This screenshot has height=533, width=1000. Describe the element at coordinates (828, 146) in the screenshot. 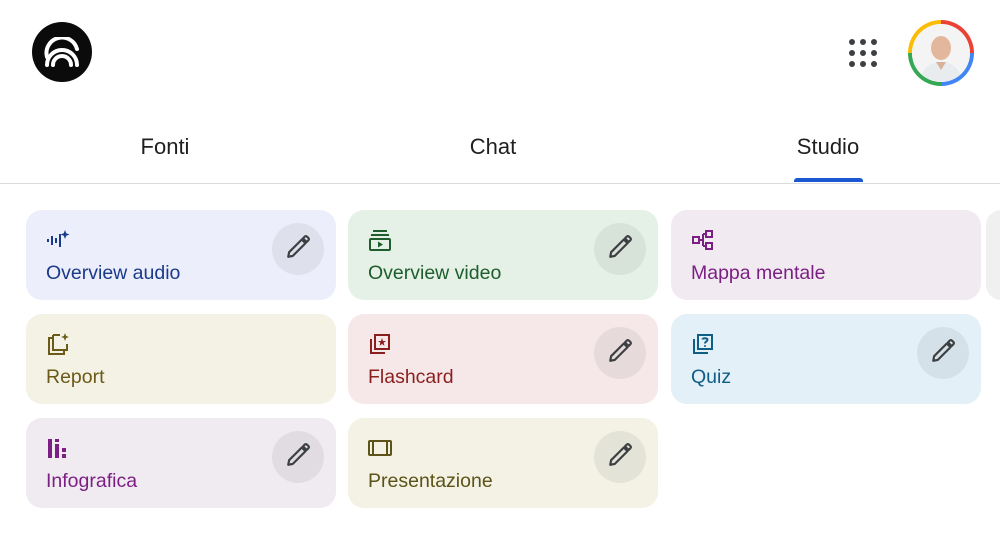

I see `tab-studio: Studio` at that location.